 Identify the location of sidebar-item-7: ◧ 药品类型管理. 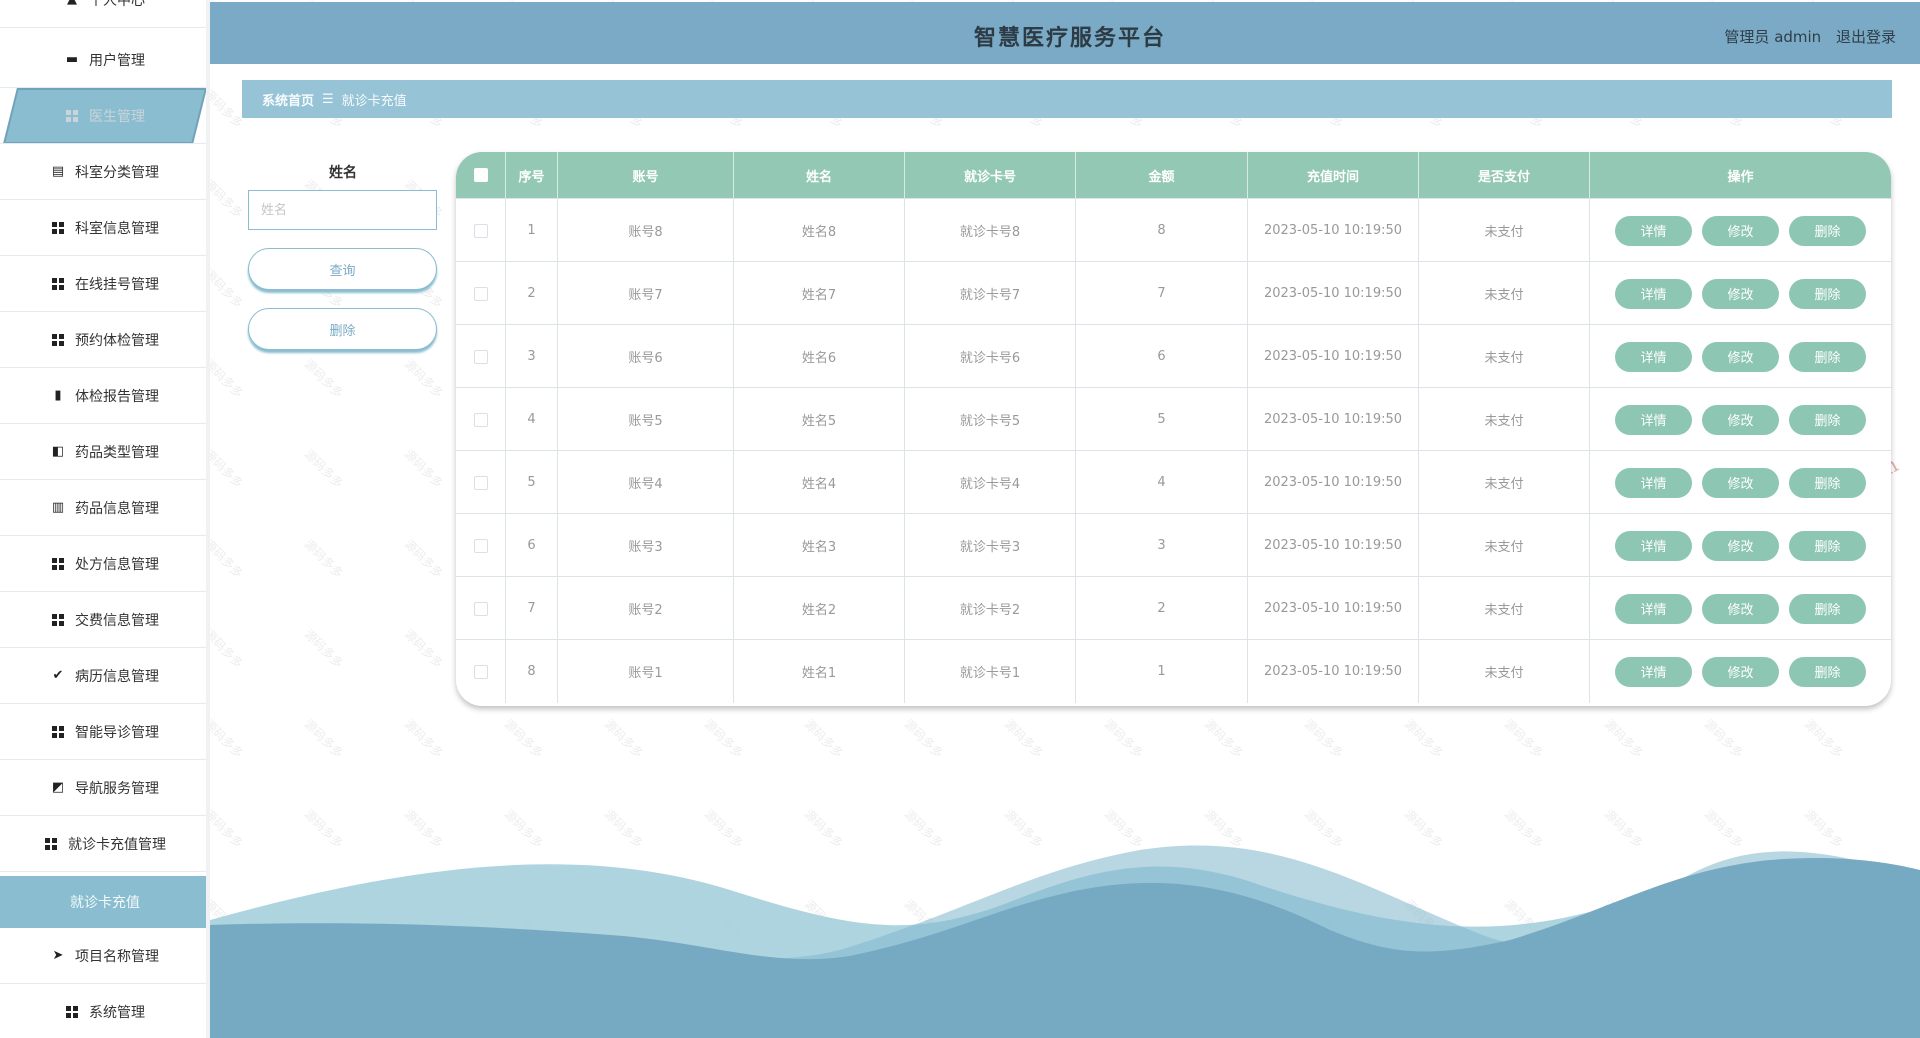
(103, 452).